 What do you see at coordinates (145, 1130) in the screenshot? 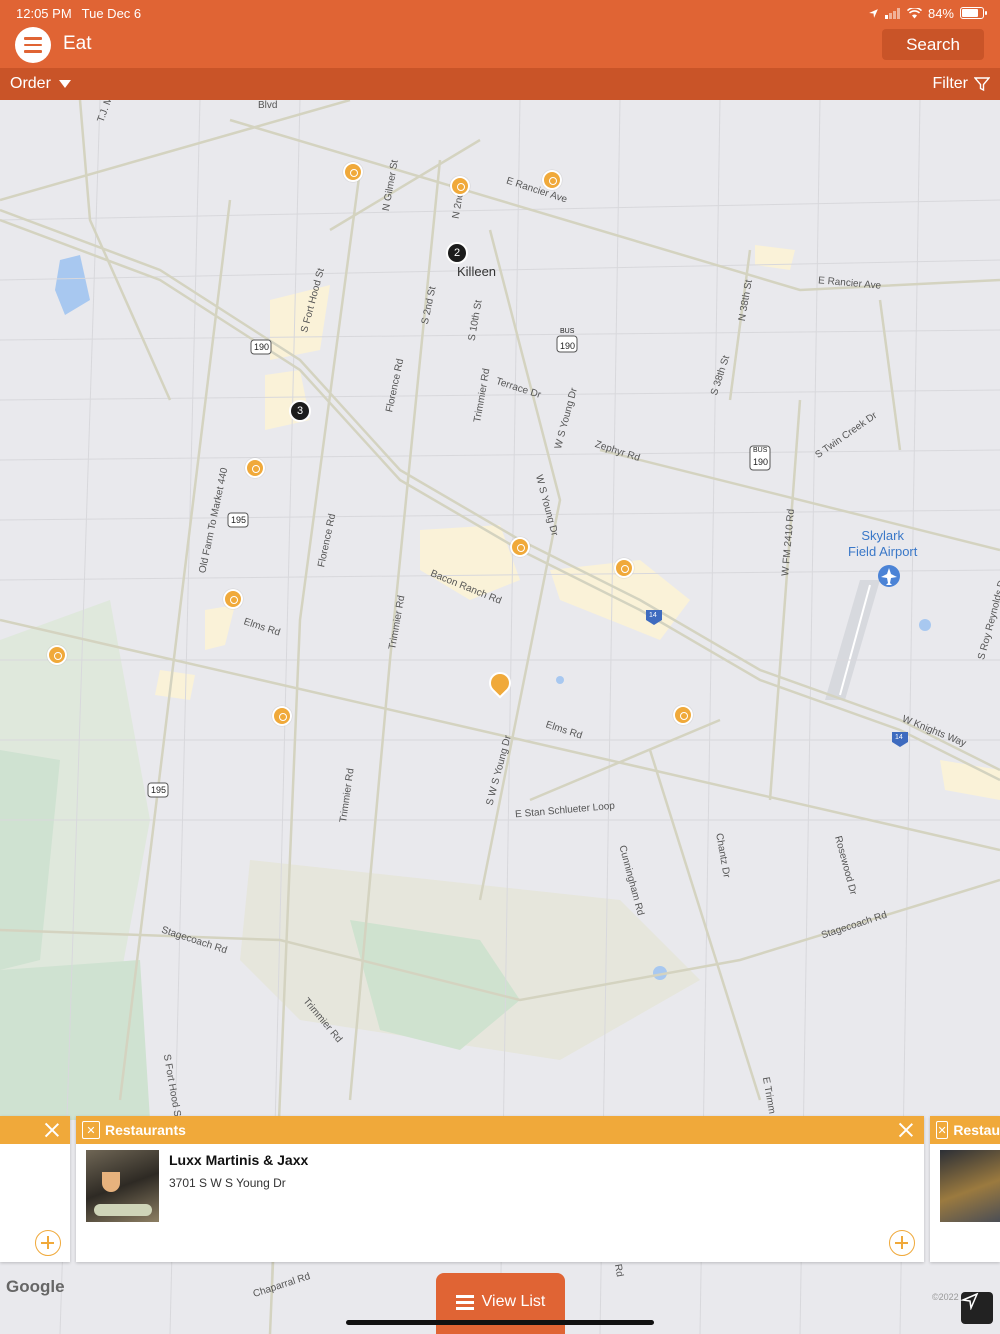
I see `card-category: Restaurants` at bounding box center [145, 1130].